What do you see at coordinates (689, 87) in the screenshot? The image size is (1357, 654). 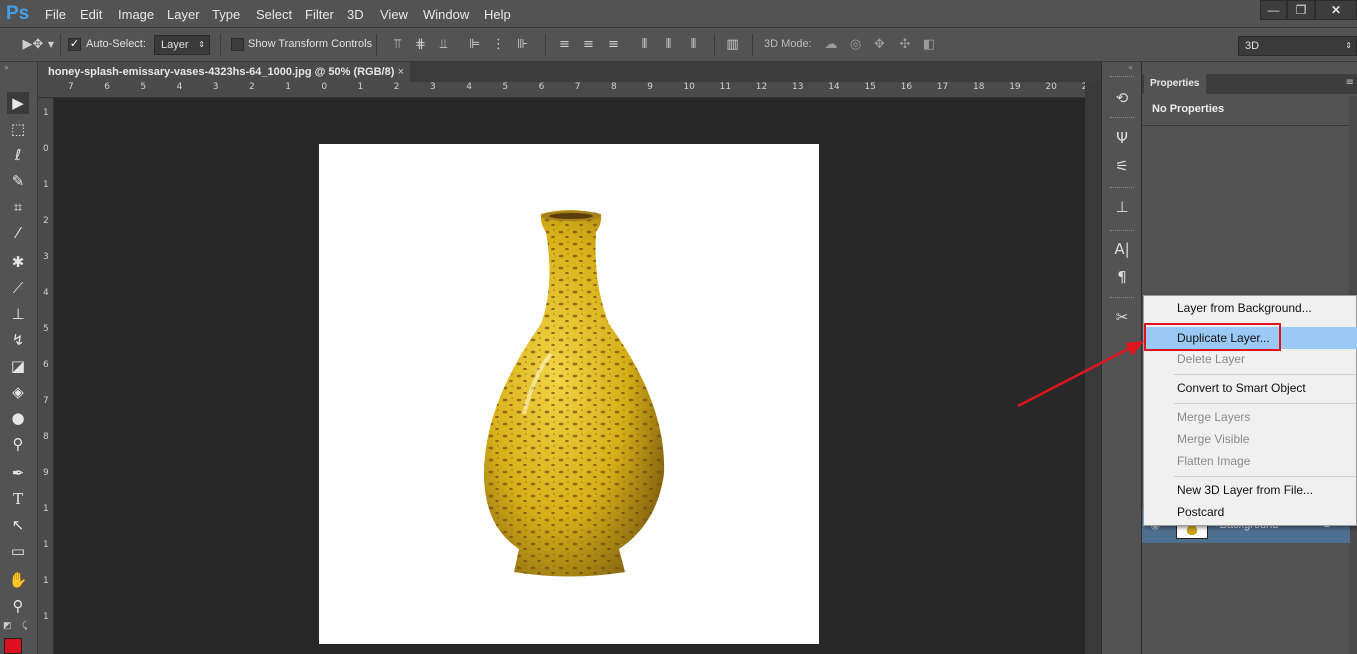 I see `ruler-tick-label: 10` at bounding box center [689, 87].